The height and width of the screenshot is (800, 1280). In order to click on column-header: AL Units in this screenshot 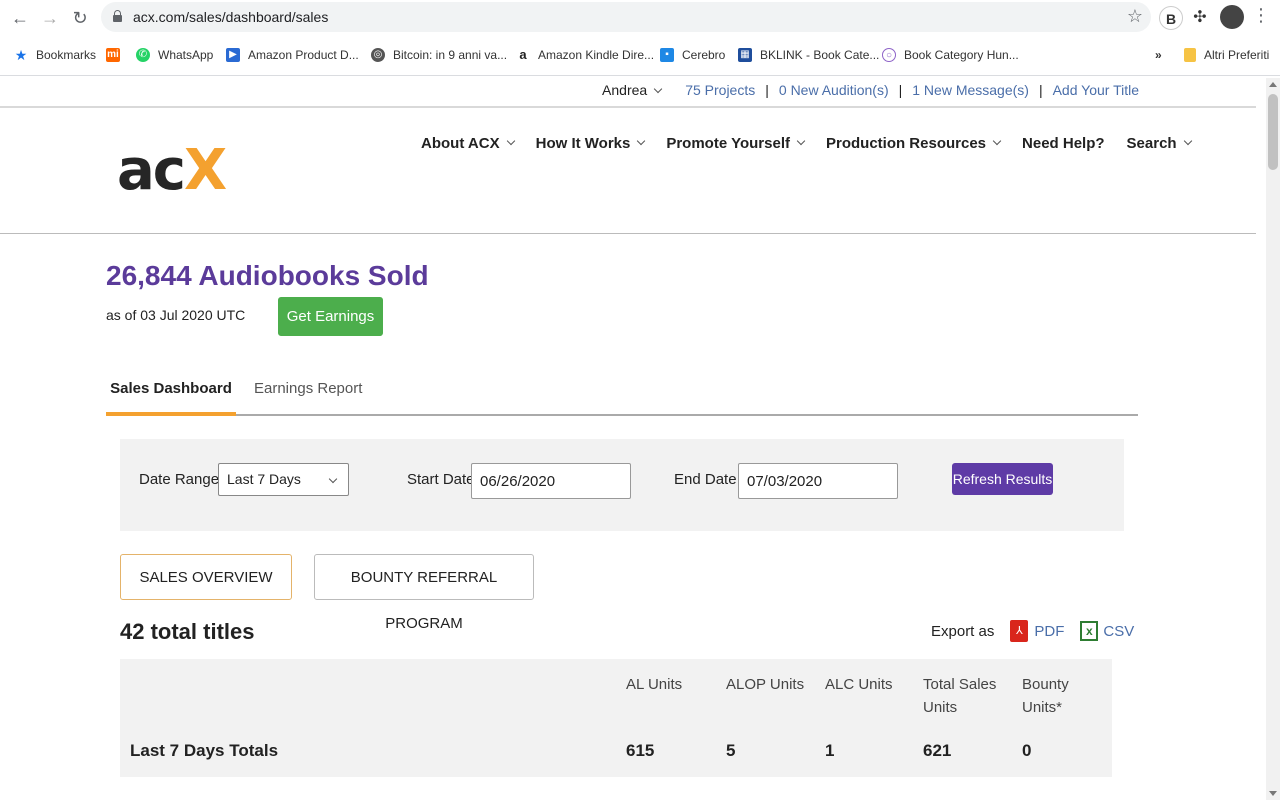, I will do `click(654, 684)`.